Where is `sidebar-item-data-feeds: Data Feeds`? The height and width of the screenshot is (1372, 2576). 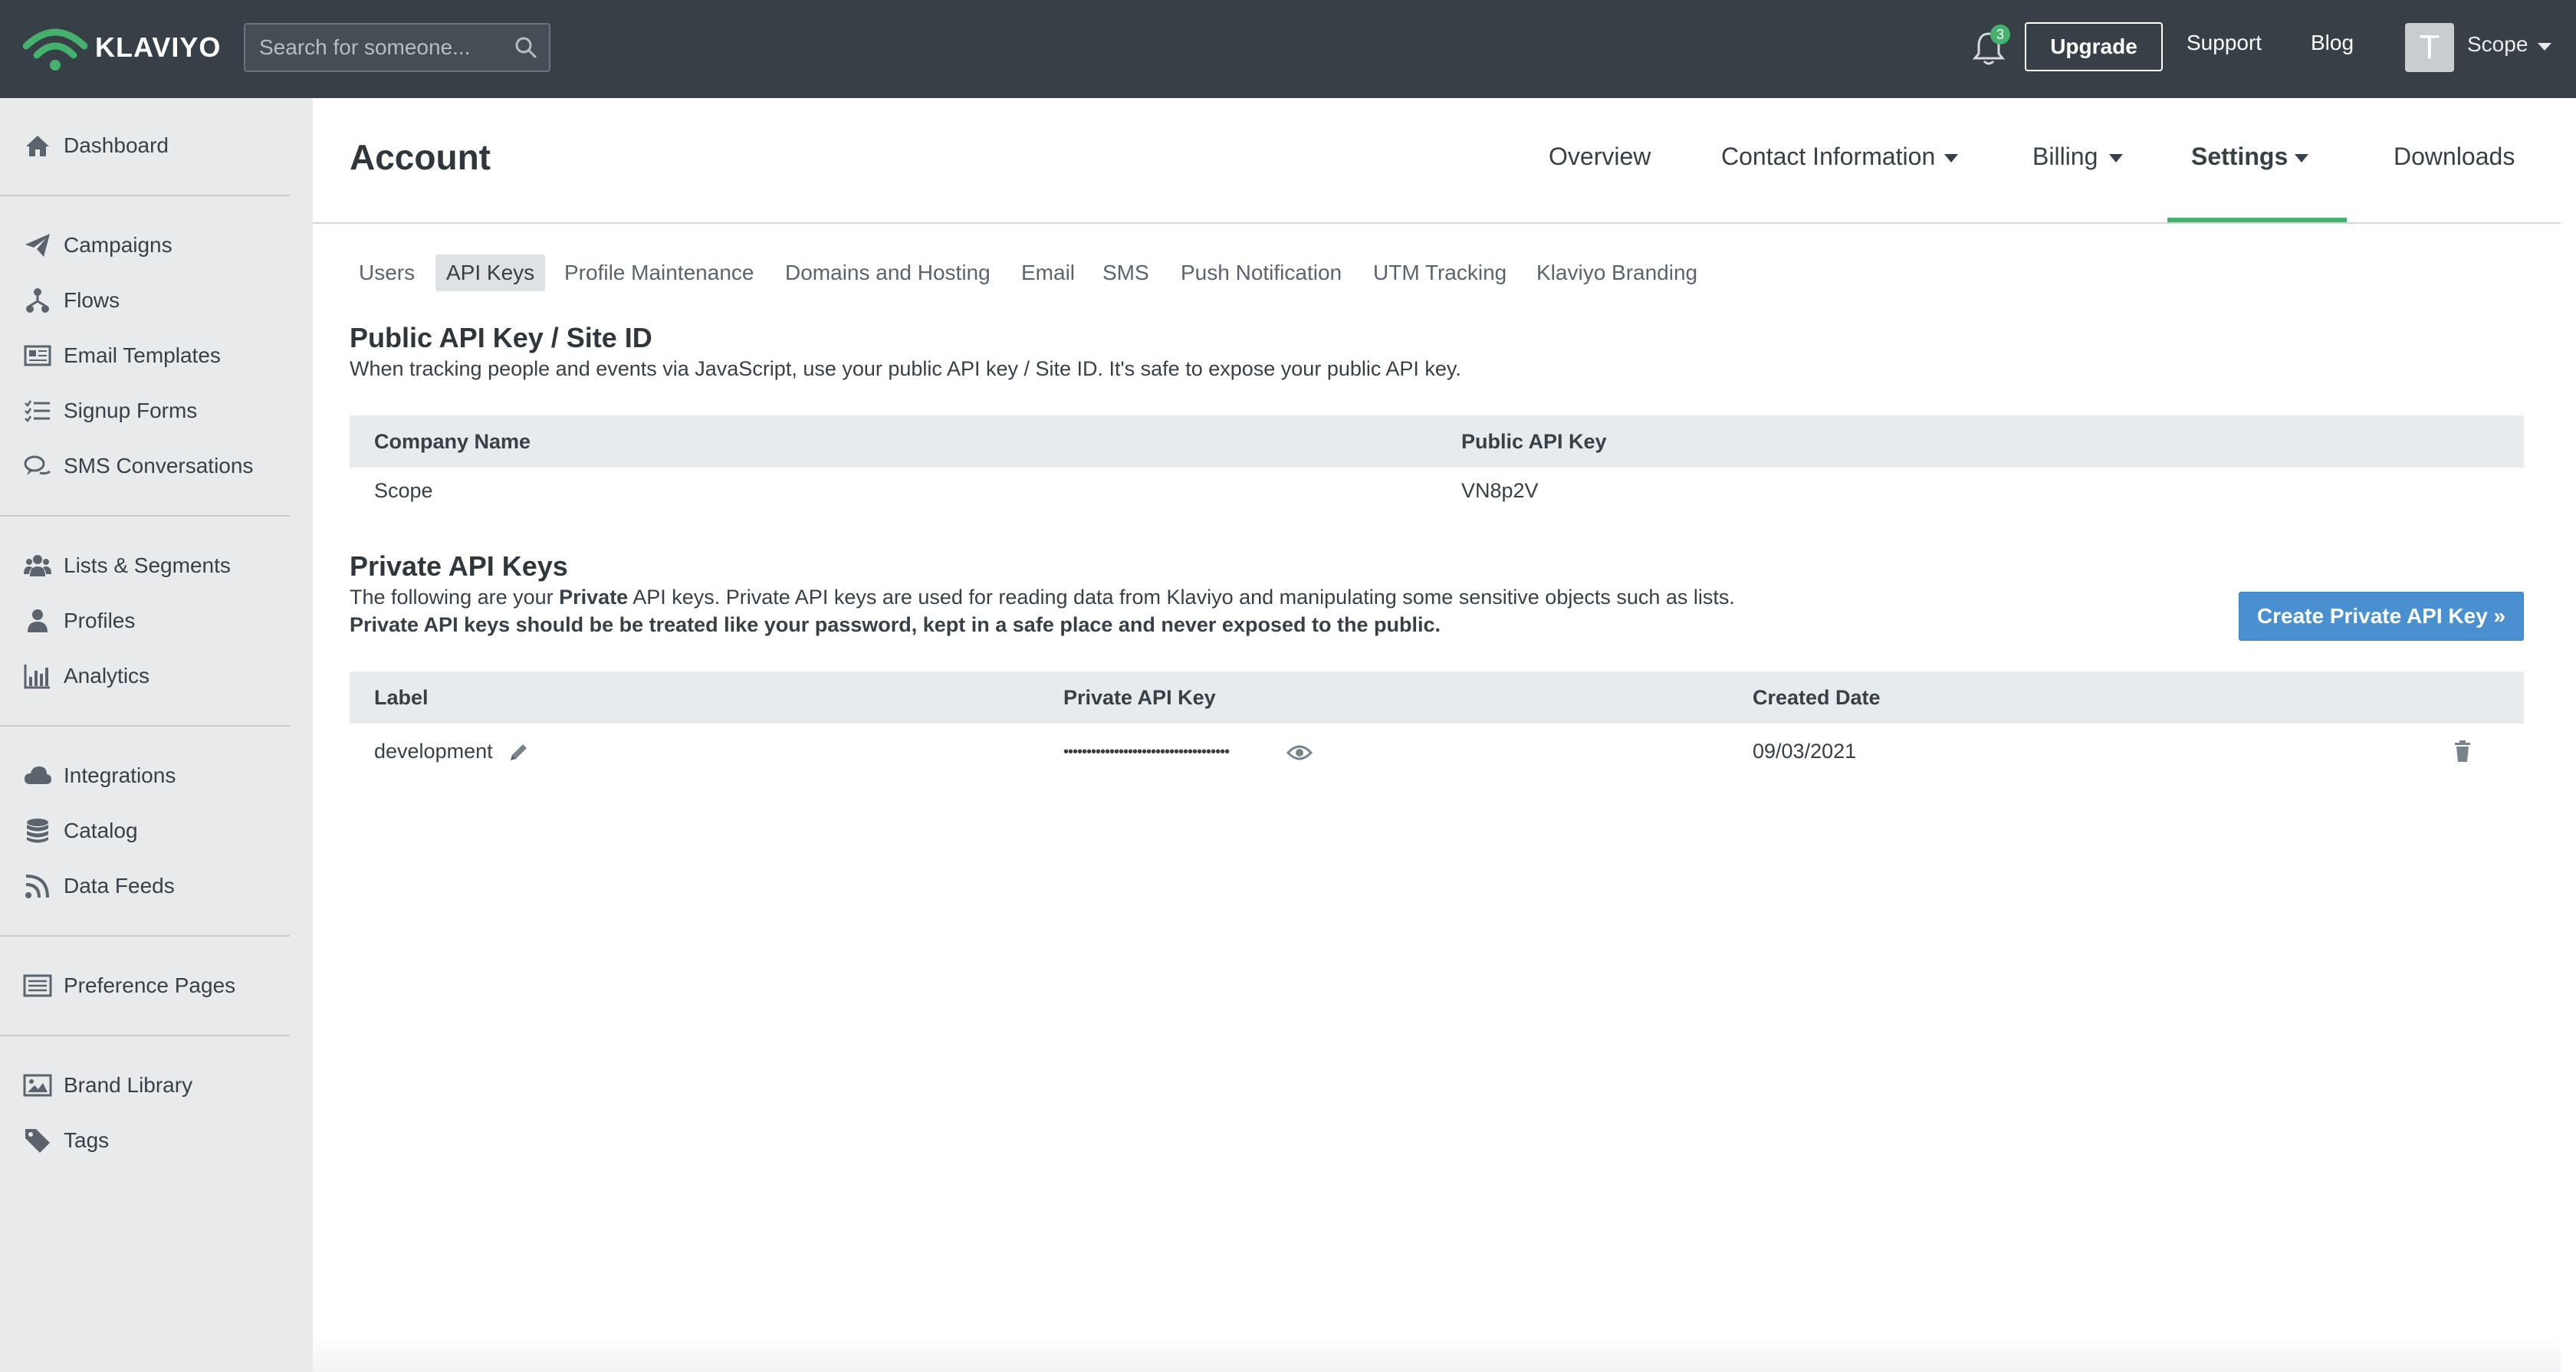
sidebar-item-data-feeds: Data Feeds is located at coordinates (156, 886).